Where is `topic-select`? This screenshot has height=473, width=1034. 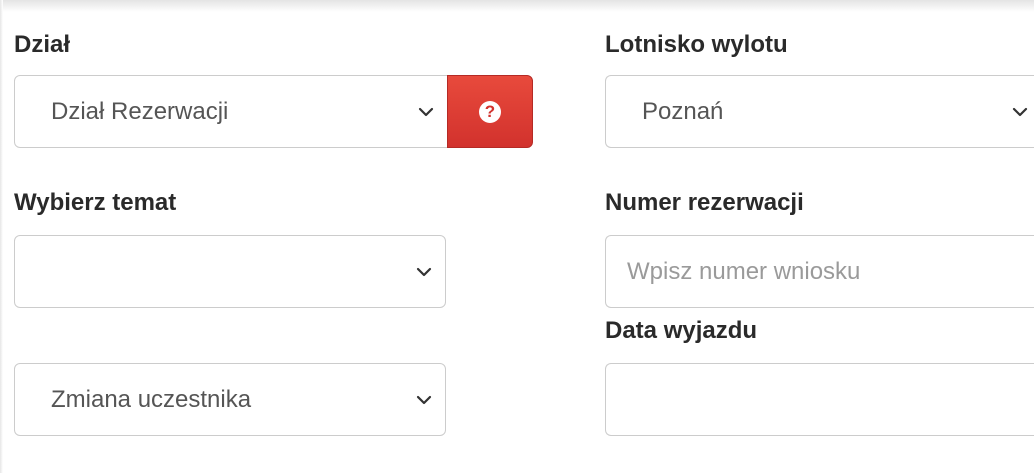 topic-select is located at coordinates (230, 271).